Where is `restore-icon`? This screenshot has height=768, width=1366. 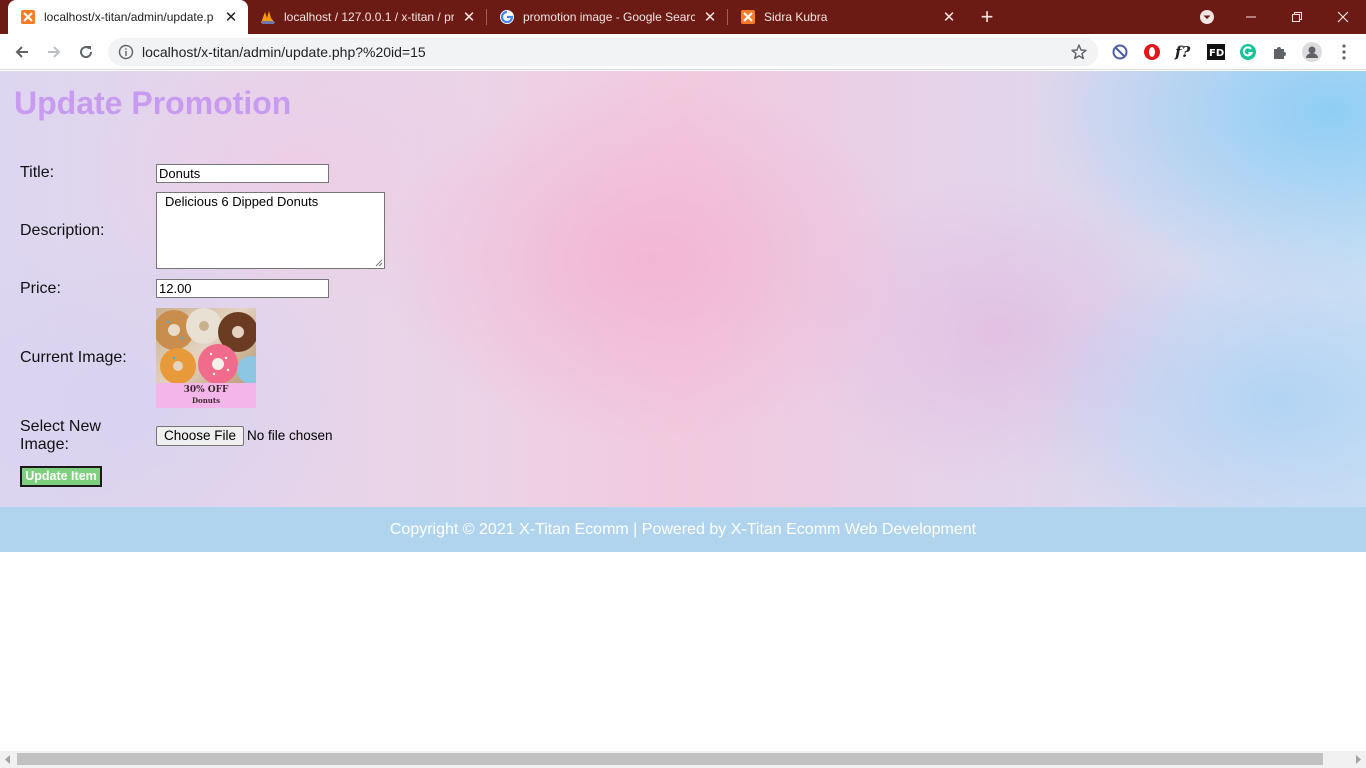
restore-icon is located at coordinates (1297, 17).